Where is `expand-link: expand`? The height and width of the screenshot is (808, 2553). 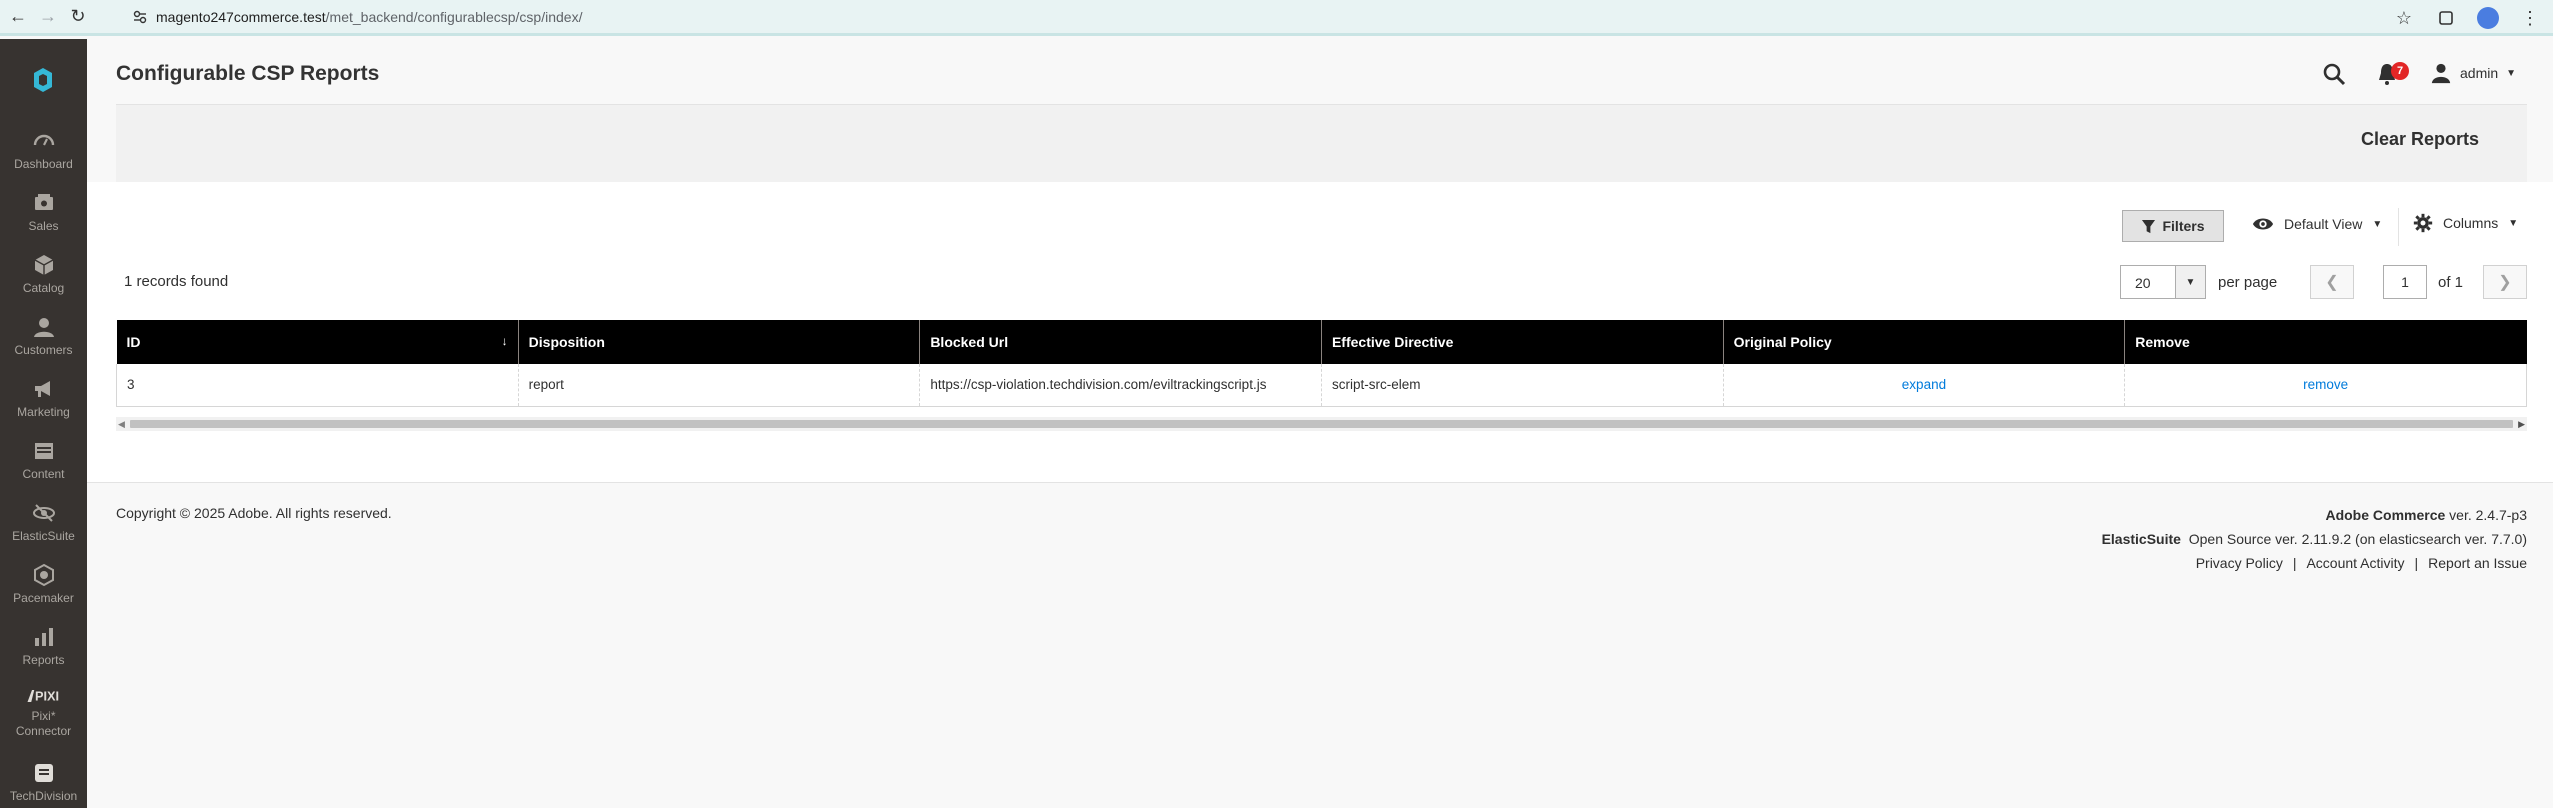
expand-link: expand is located at coordinates (1924, 384).